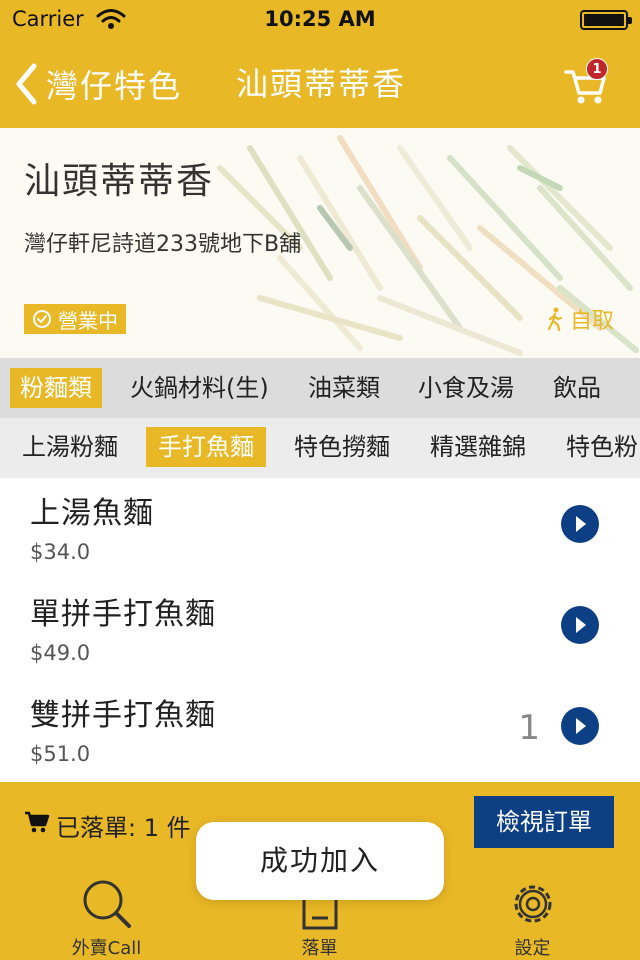 The image size is (640, 960). What do you see at coordinates (106, 948) in the screenshot?
I see `tab-label: 外賣Call` at bounding box center [106, 948].